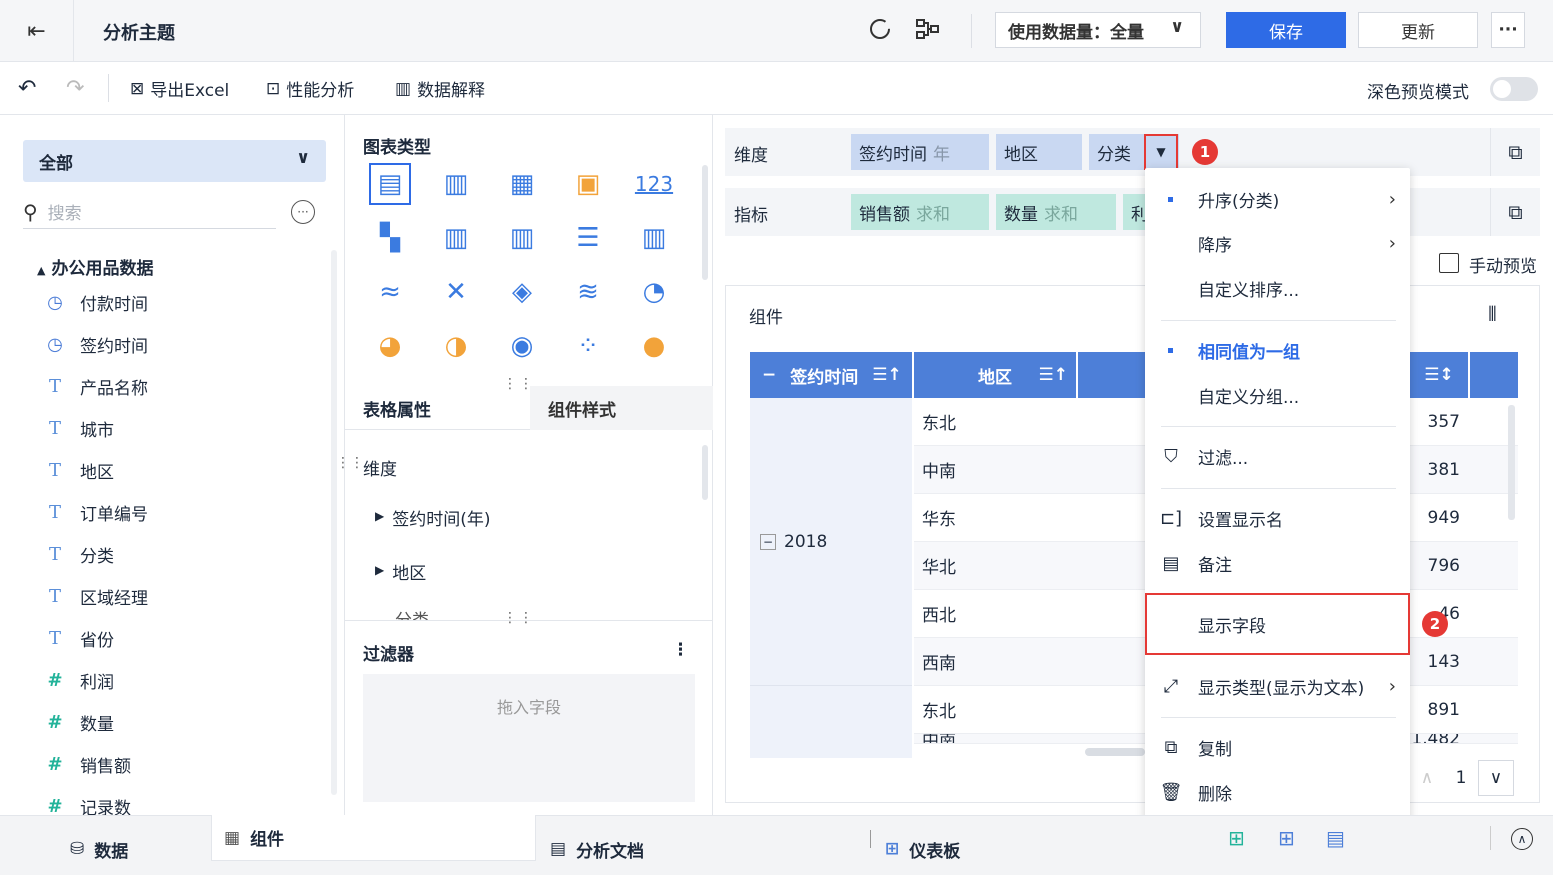 This screenshot has height=875, width=1553. What do you see at coordinates (390, 346) in the screenshot?
I see `pie-chart-icon: ◕` at bounding box center [390, 346].